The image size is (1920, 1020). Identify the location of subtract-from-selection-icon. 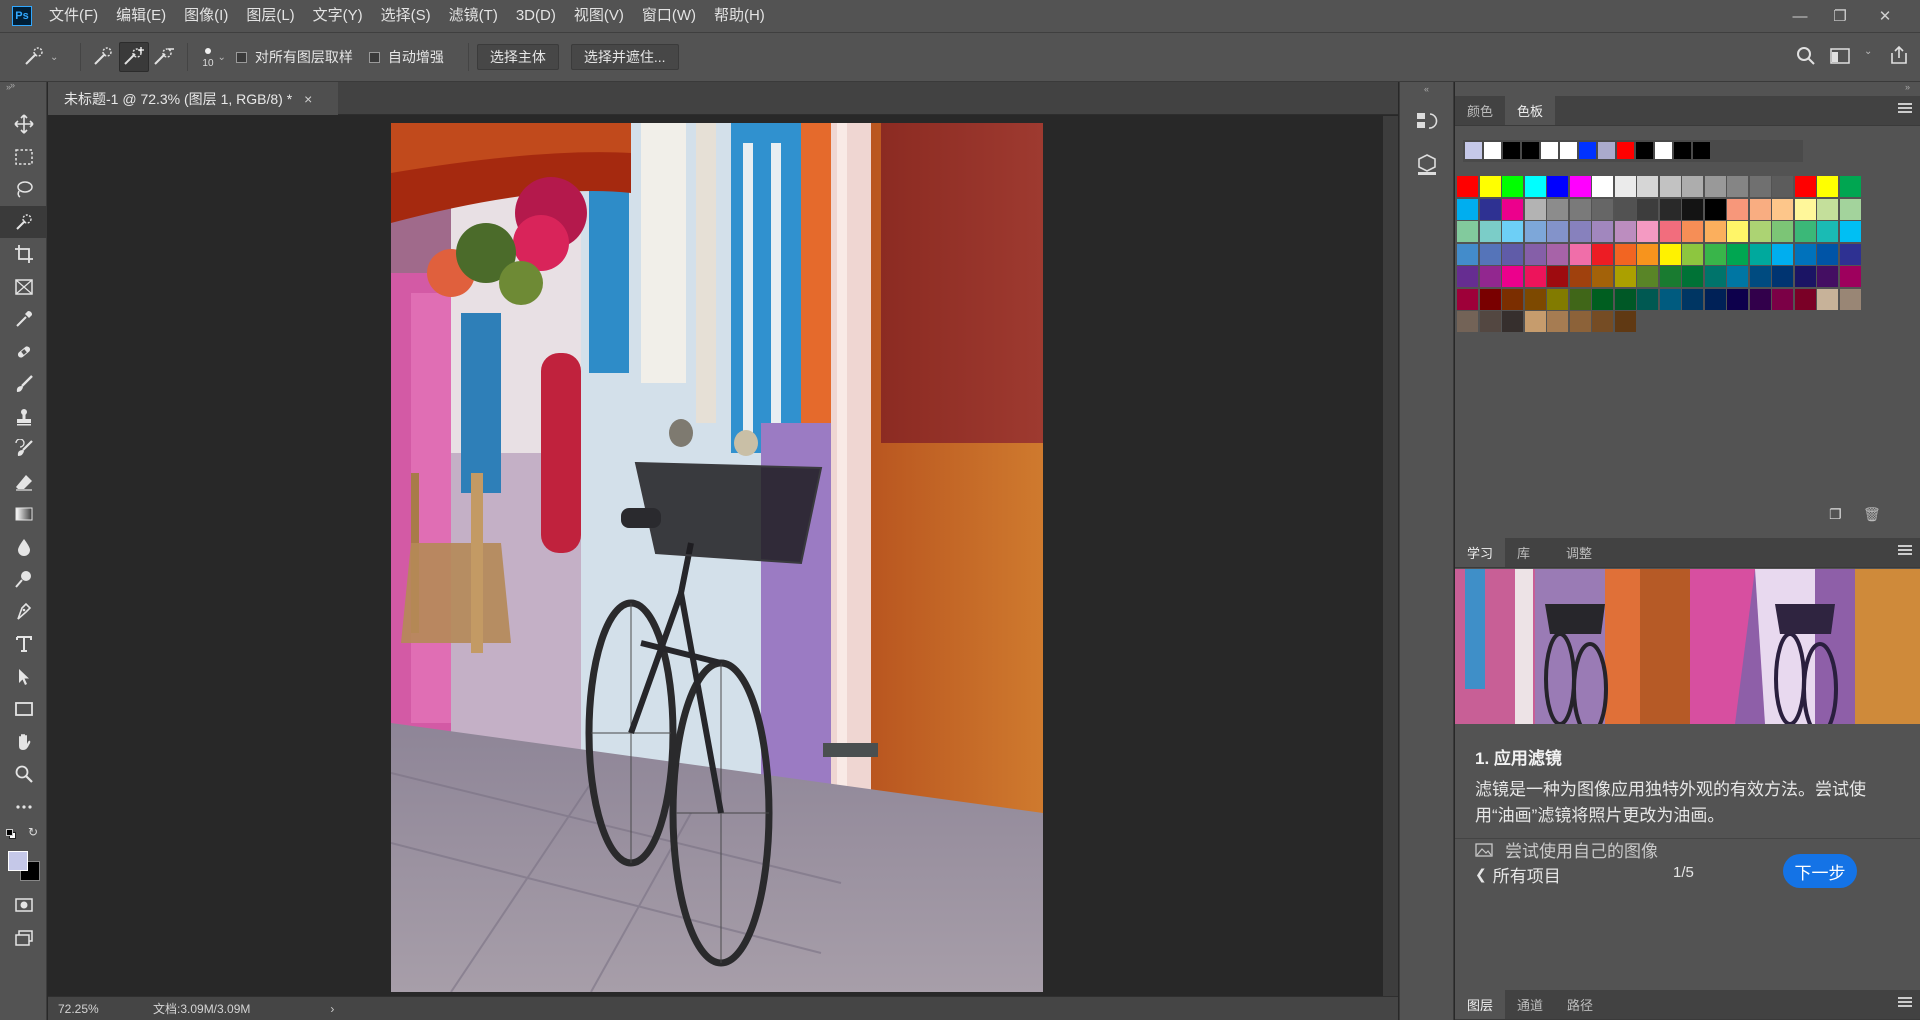
(164, 57).